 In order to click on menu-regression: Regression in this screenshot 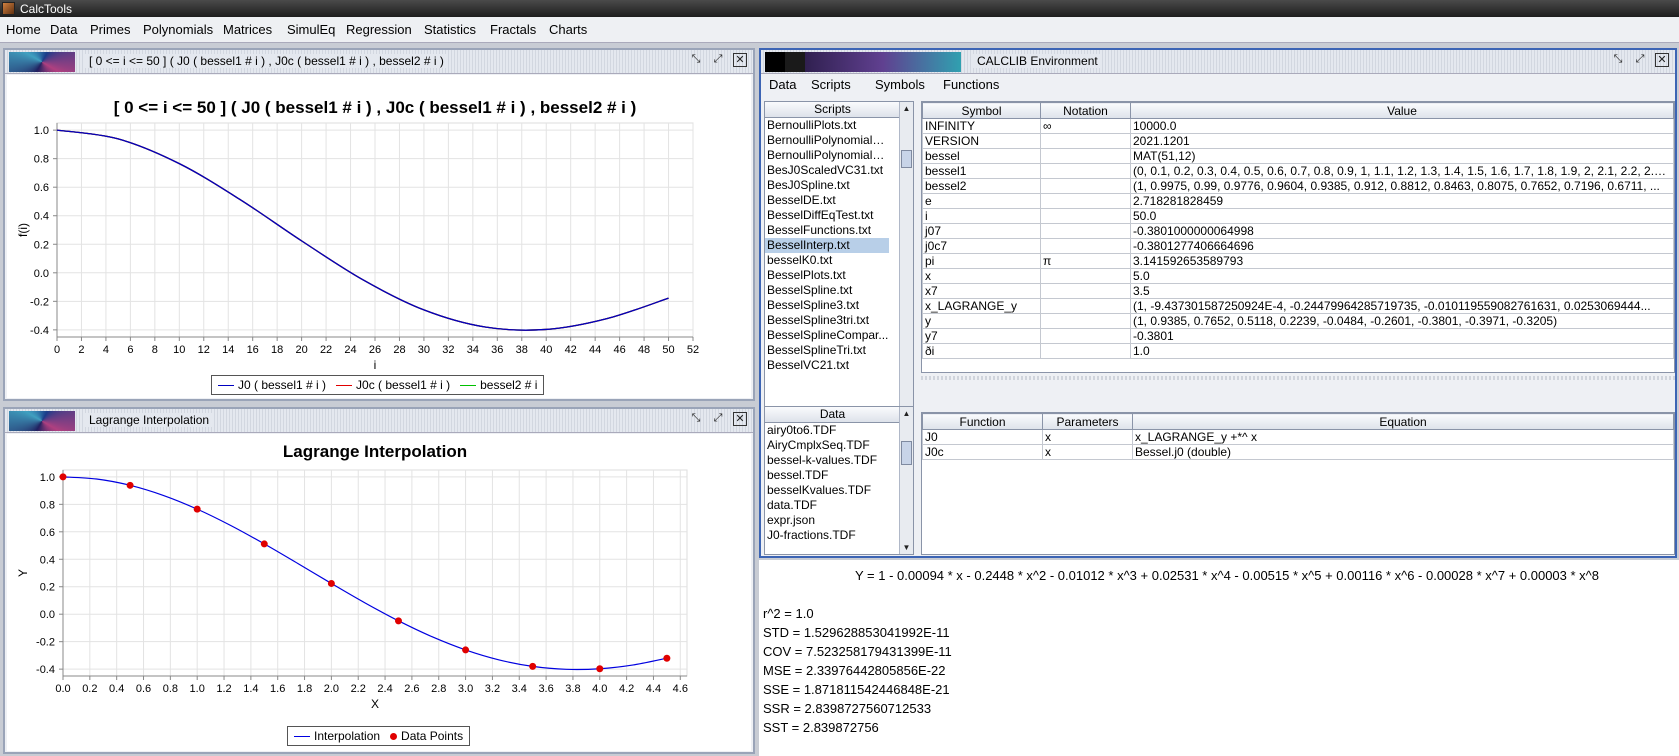, I will do `click(379, 29)`.